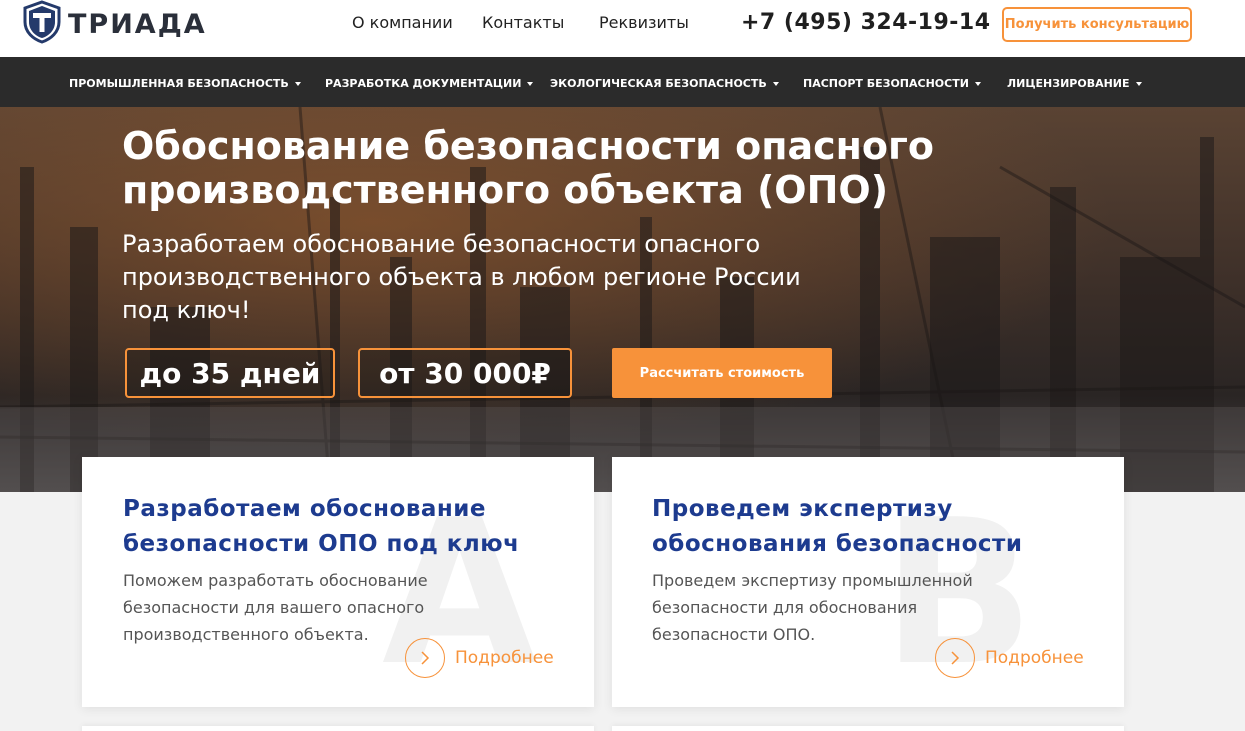  Describe the element at coordinates (465, 373) in the screenshot. I see `price-badge: от 30 000₽` at that location.